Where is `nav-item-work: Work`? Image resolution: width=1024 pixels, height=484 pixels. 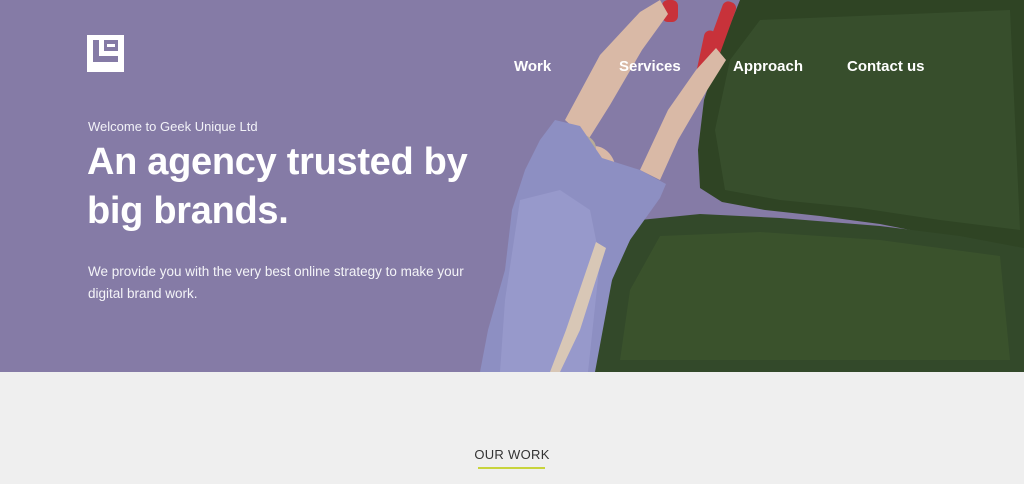 nav-item-work: Work is located at coordinates (532, 66).